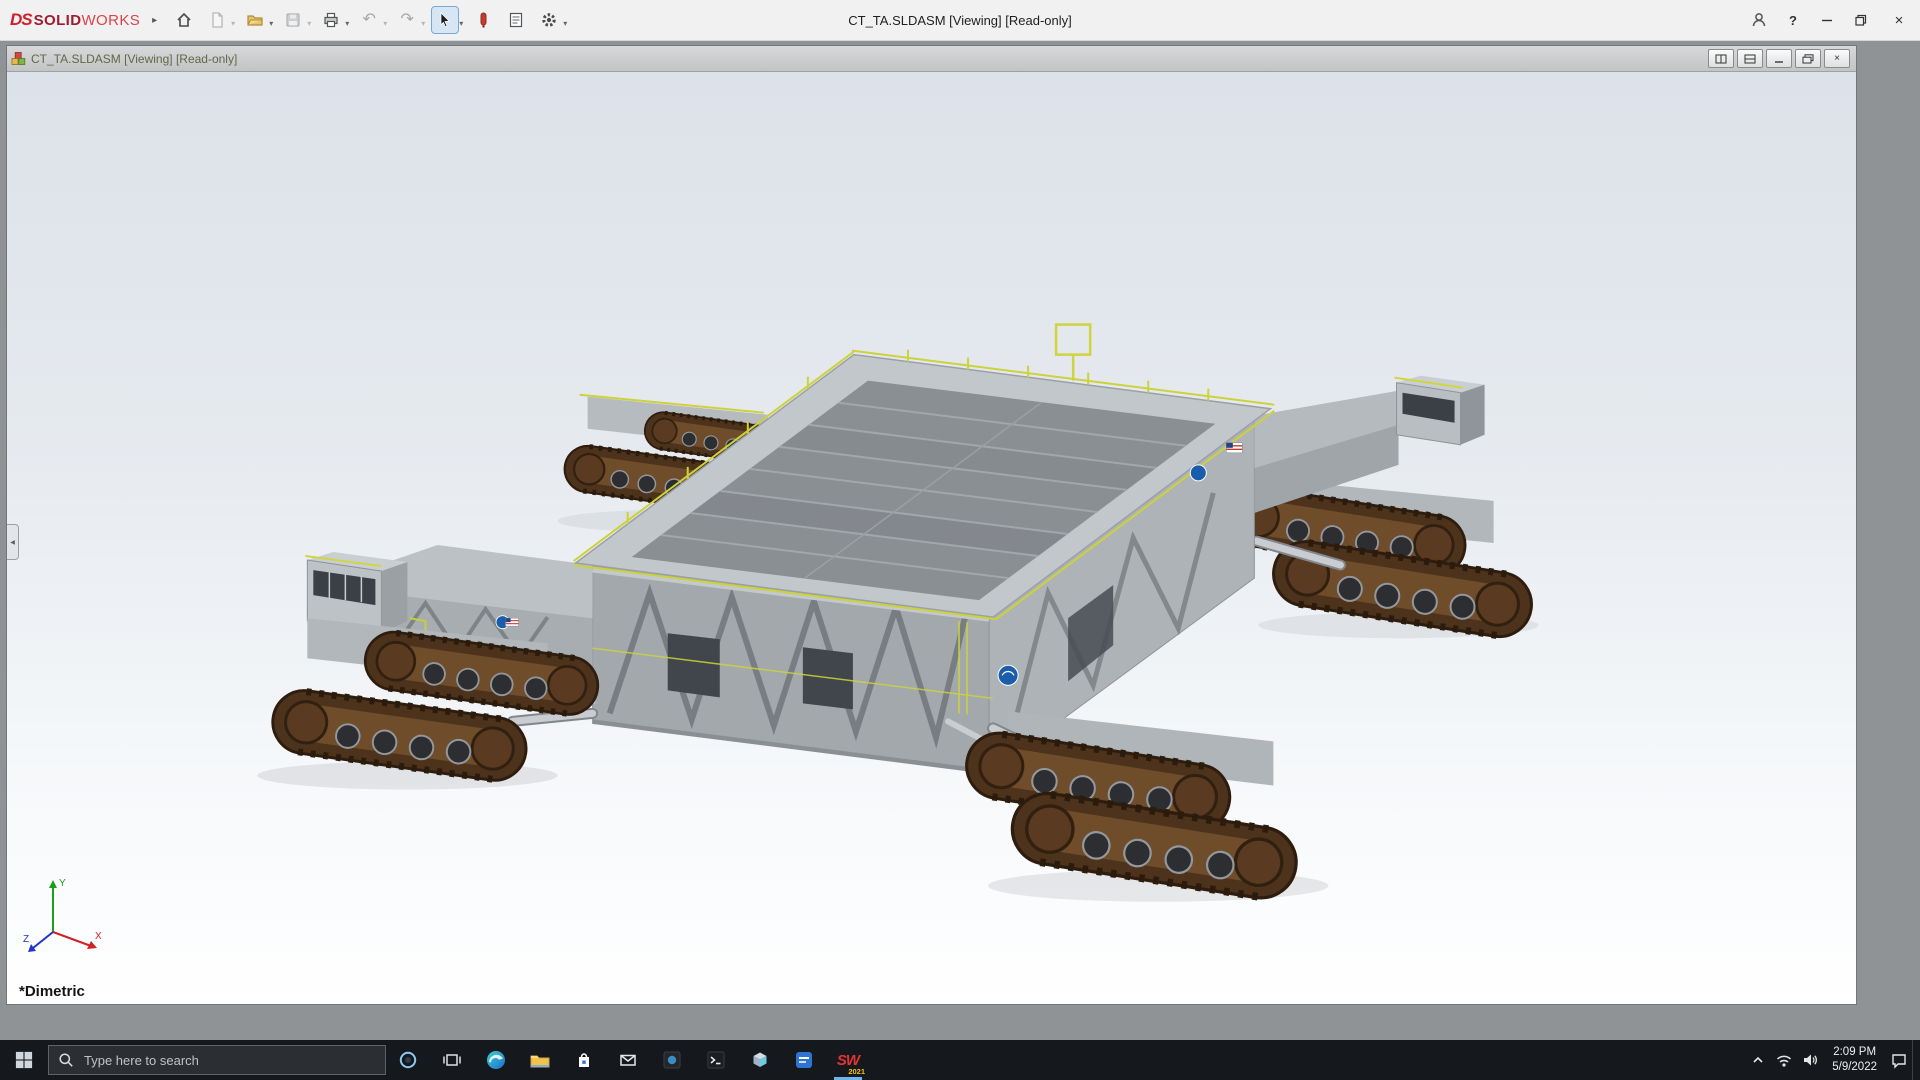 The height and width of the screenshot is (1080, 1920). I want to click on print-icon, so click(331, 20).